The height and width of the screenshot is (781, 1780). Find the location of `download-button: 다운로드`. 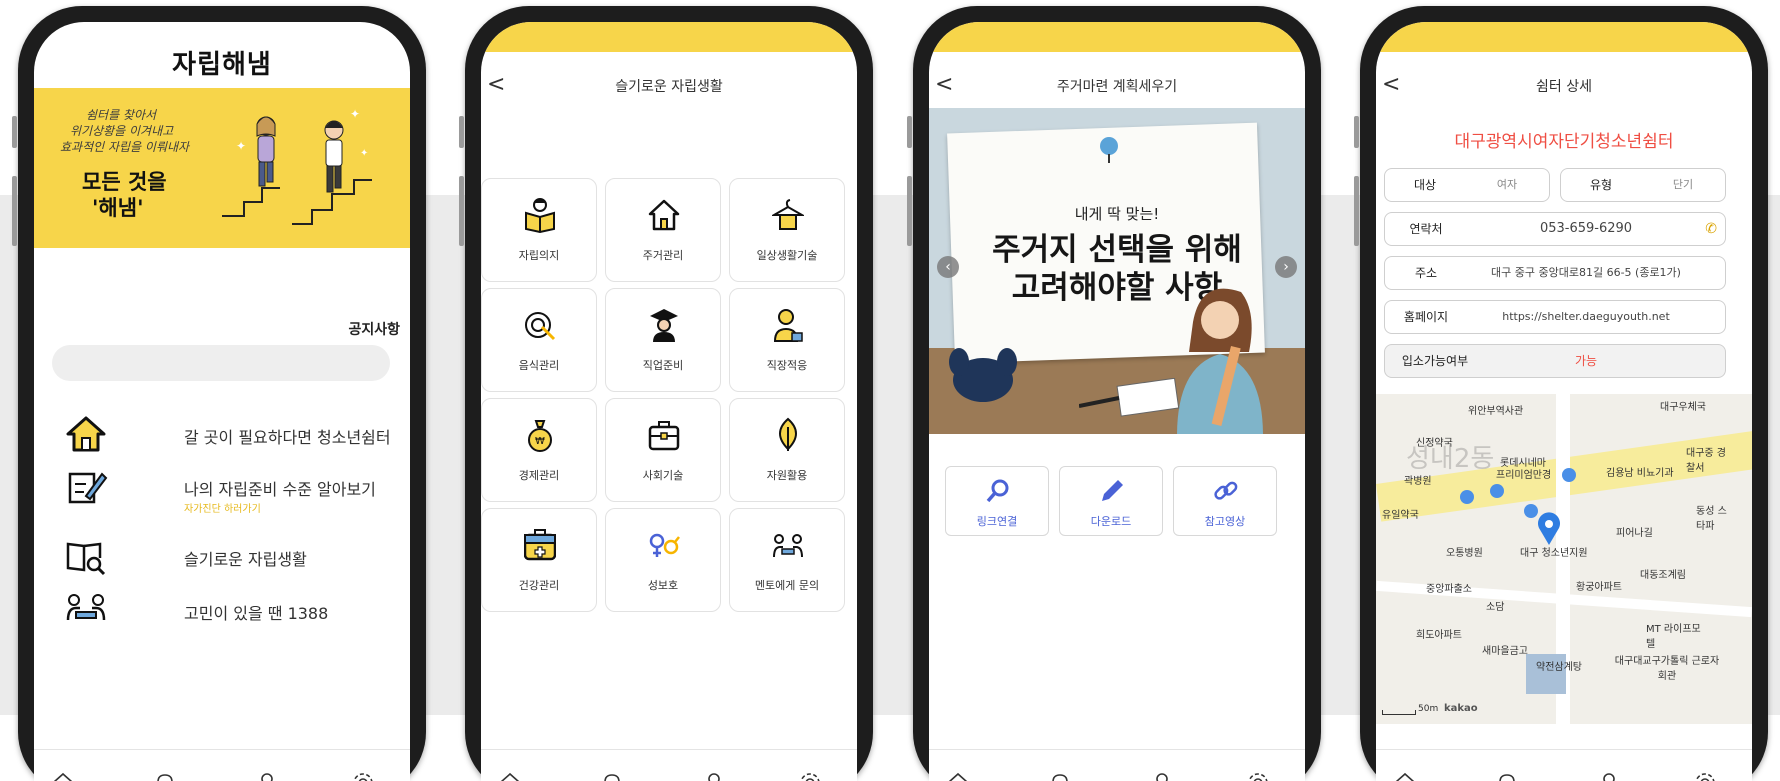

download-button: 다운로드 is located at coordinates (1111, 501).